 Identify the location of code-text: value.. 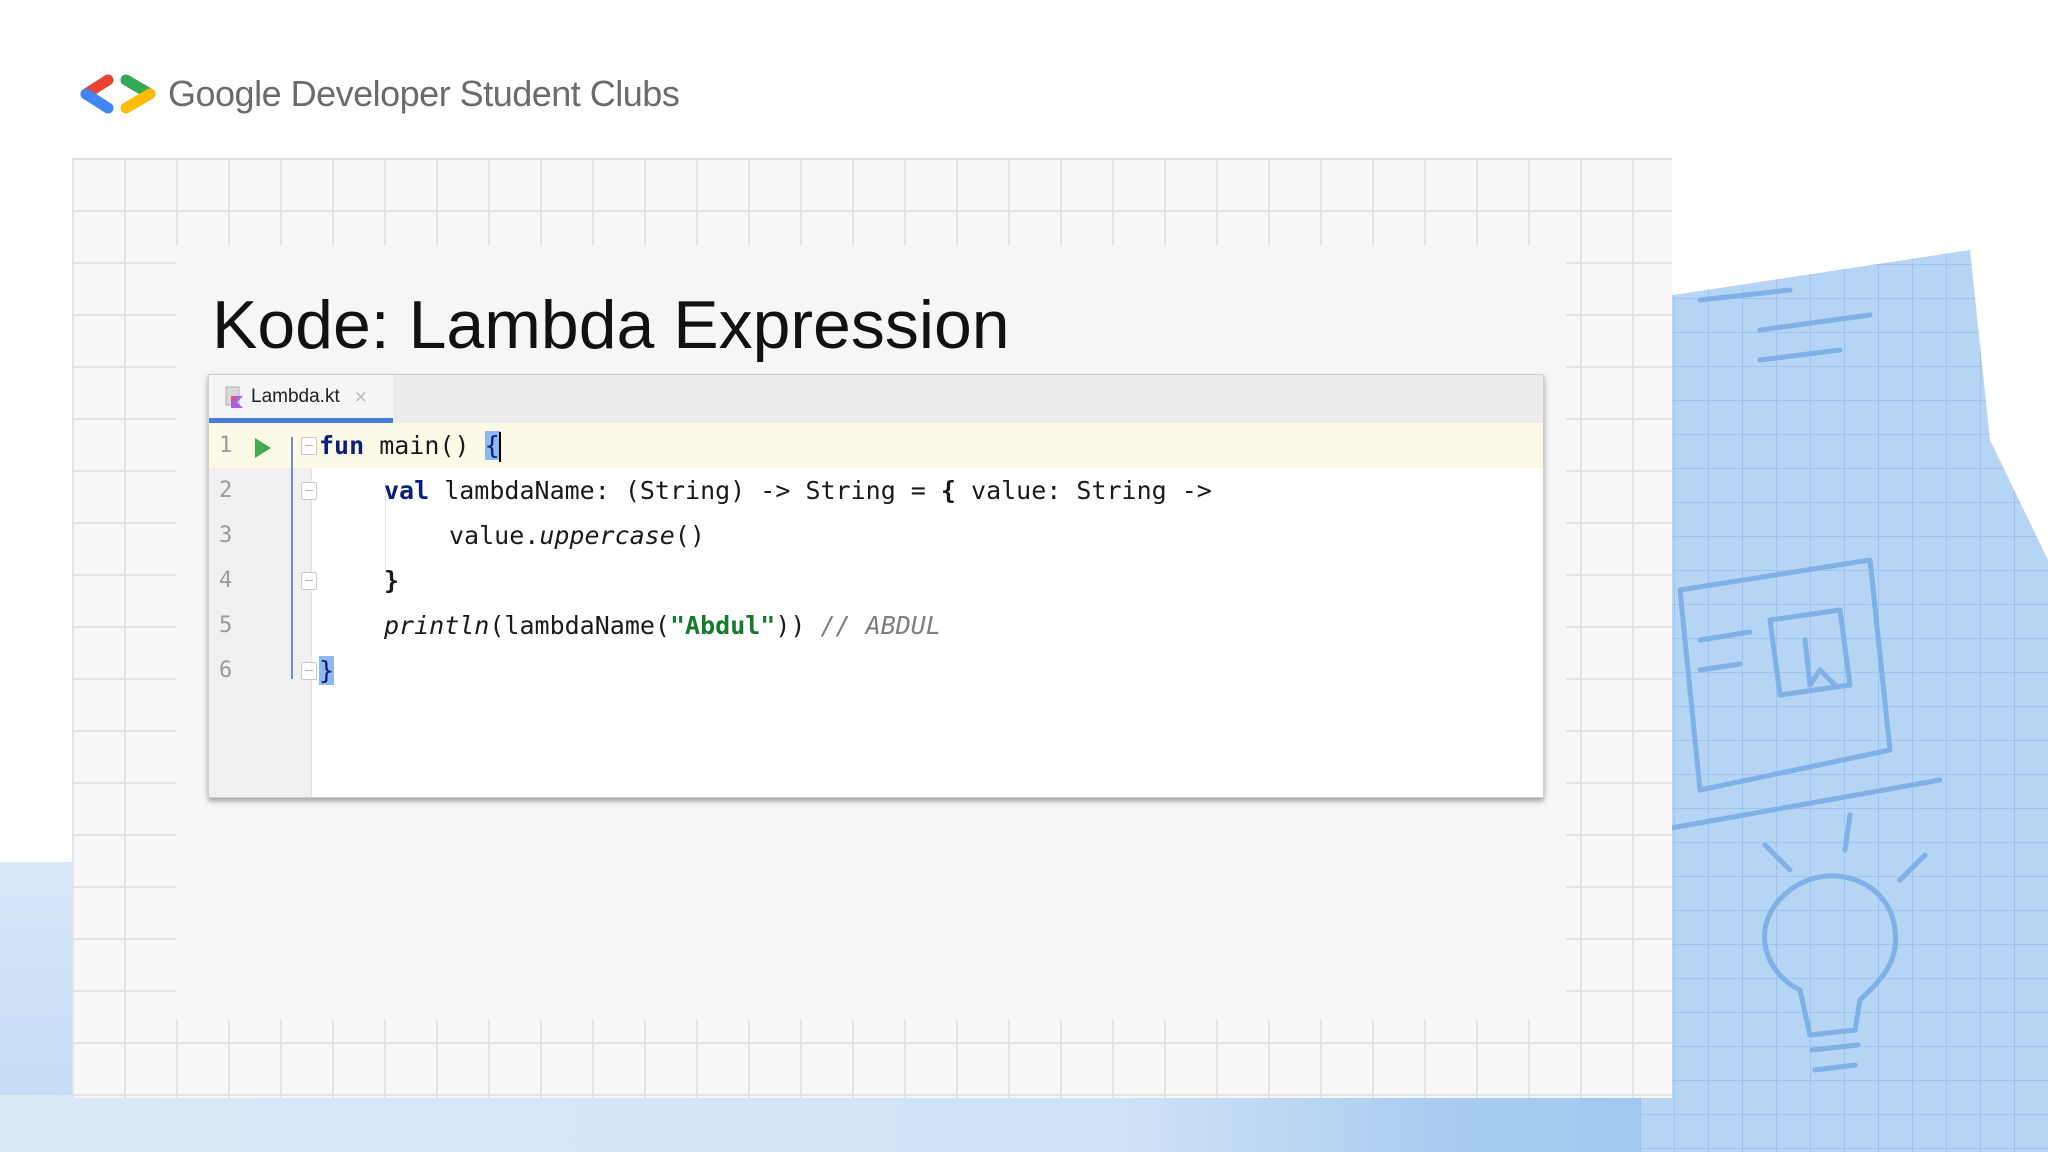
(494, 535).